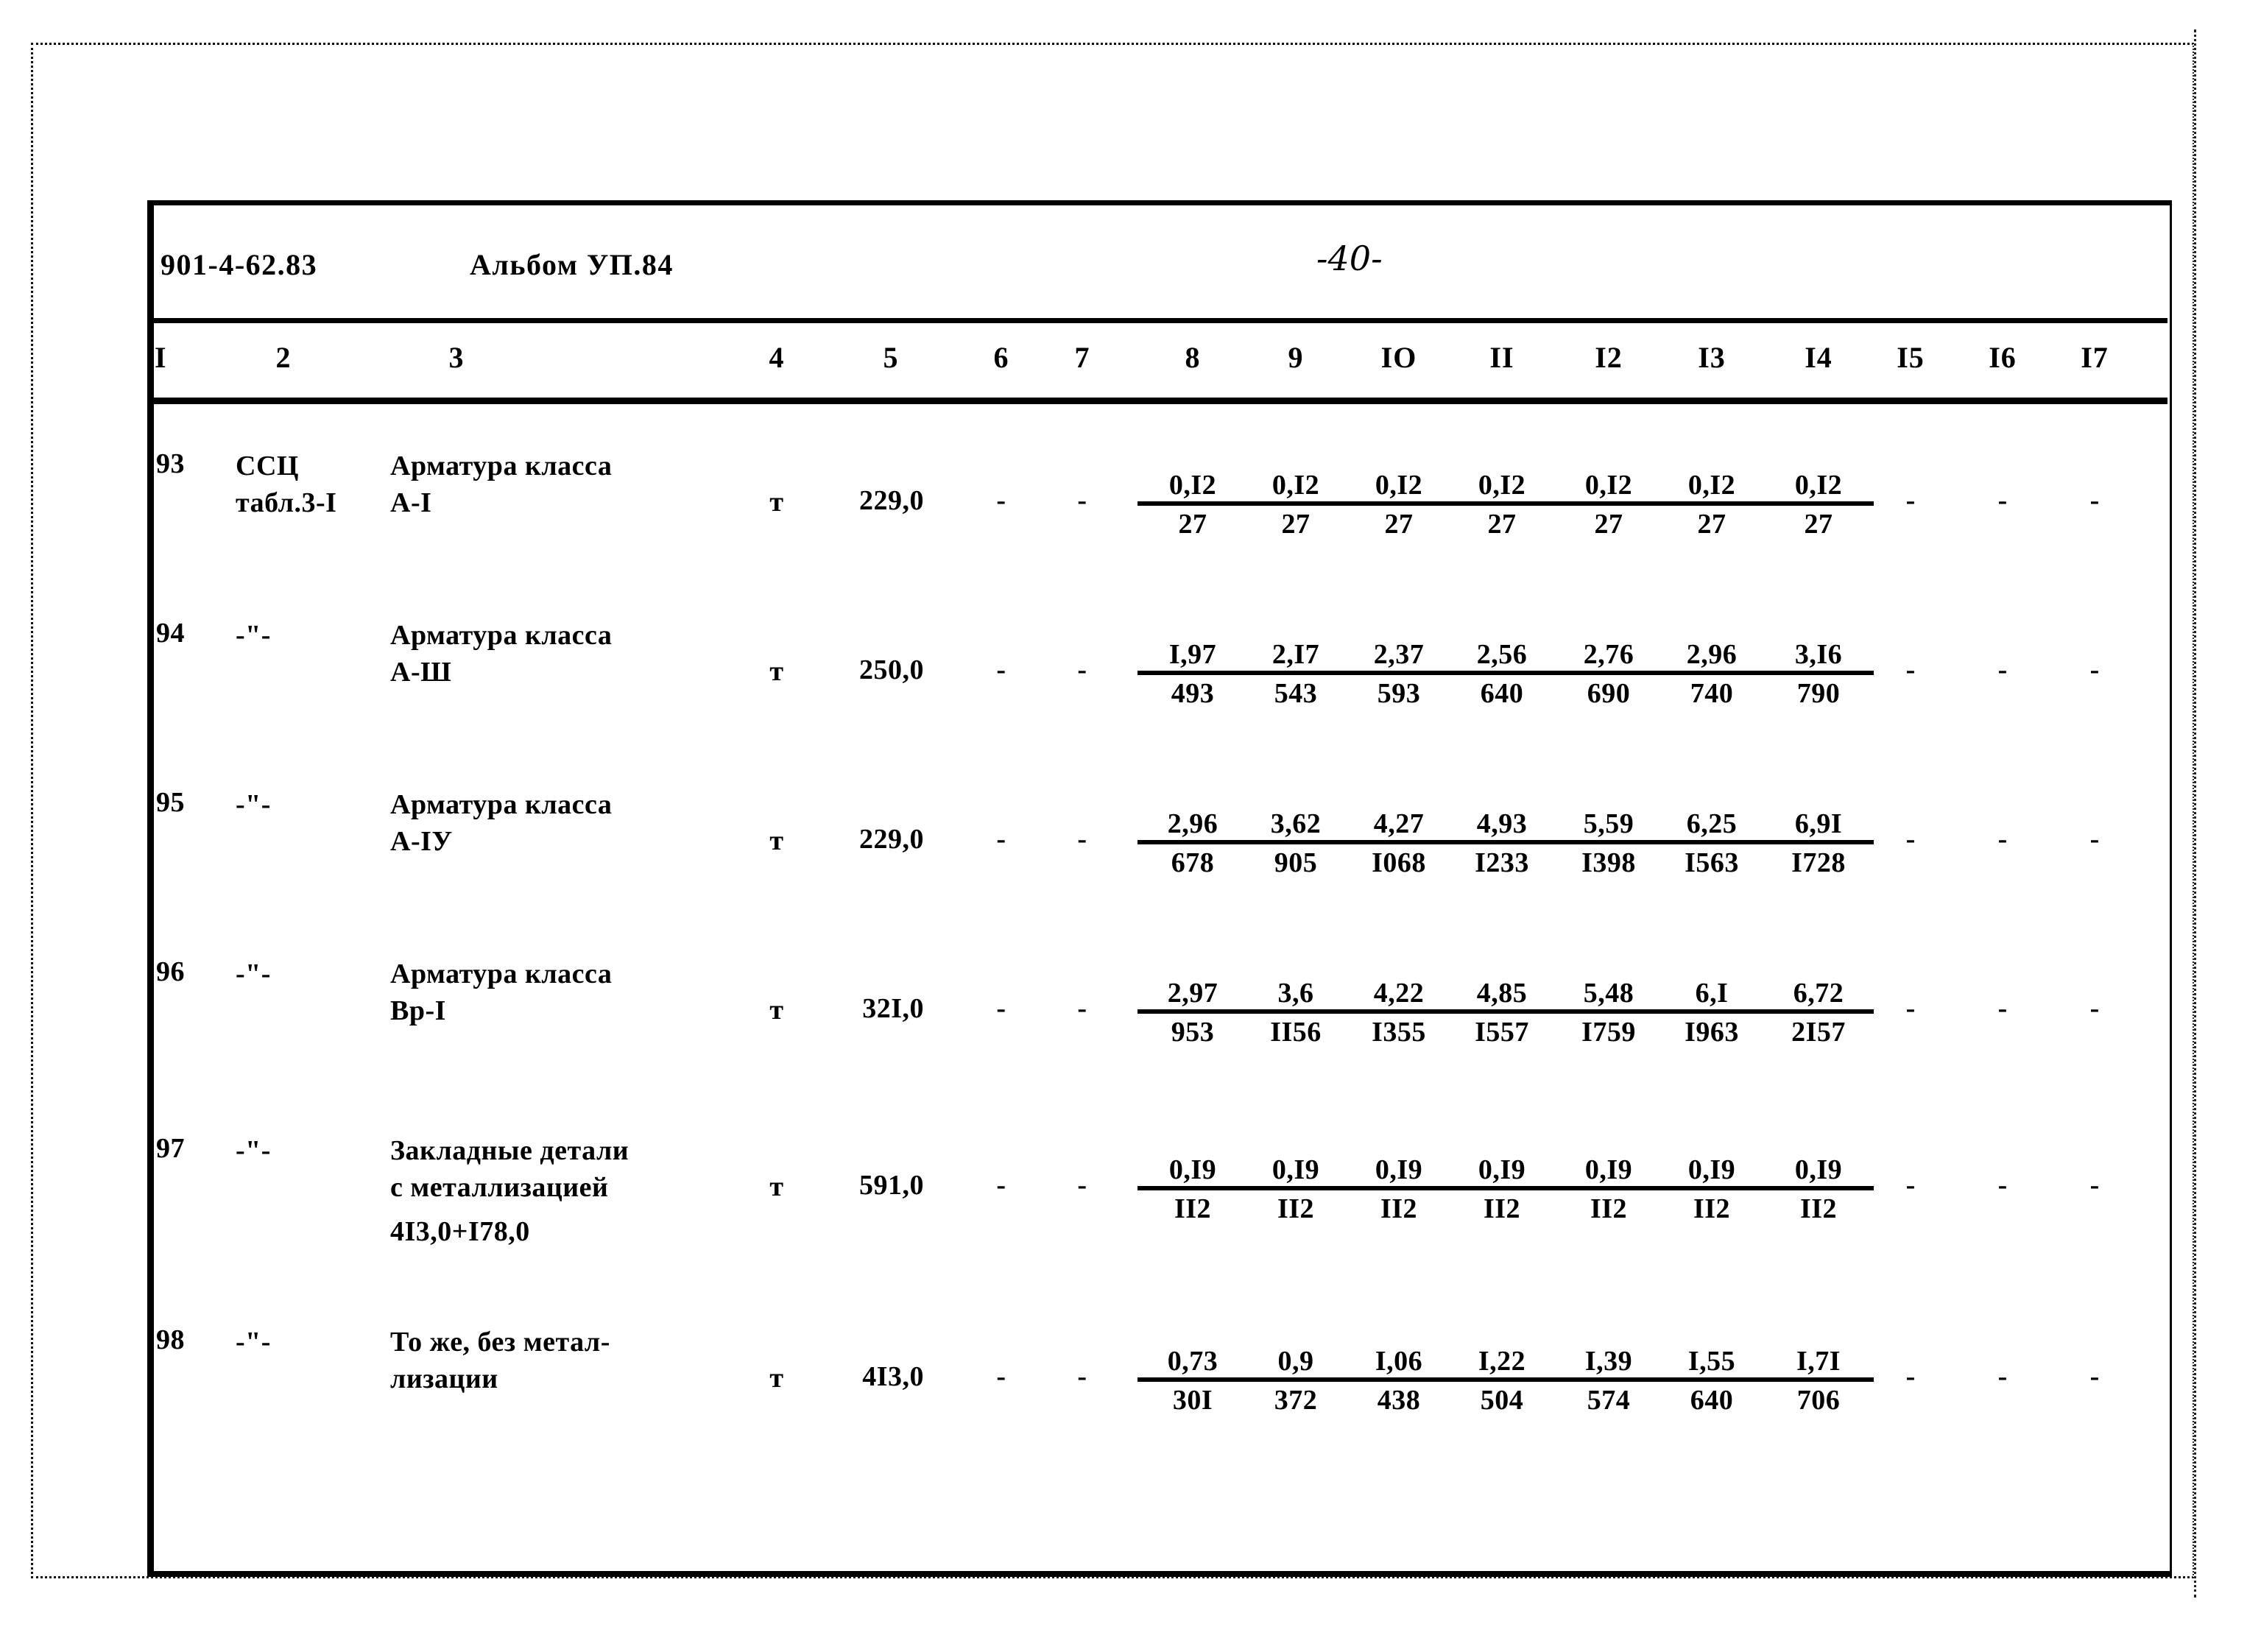 This screenshot has height=1652, width=2261. Describe the element at coordinates (1608, 843) in the screenshot. I see `row-value-col12: 5,59 I398` at that location.